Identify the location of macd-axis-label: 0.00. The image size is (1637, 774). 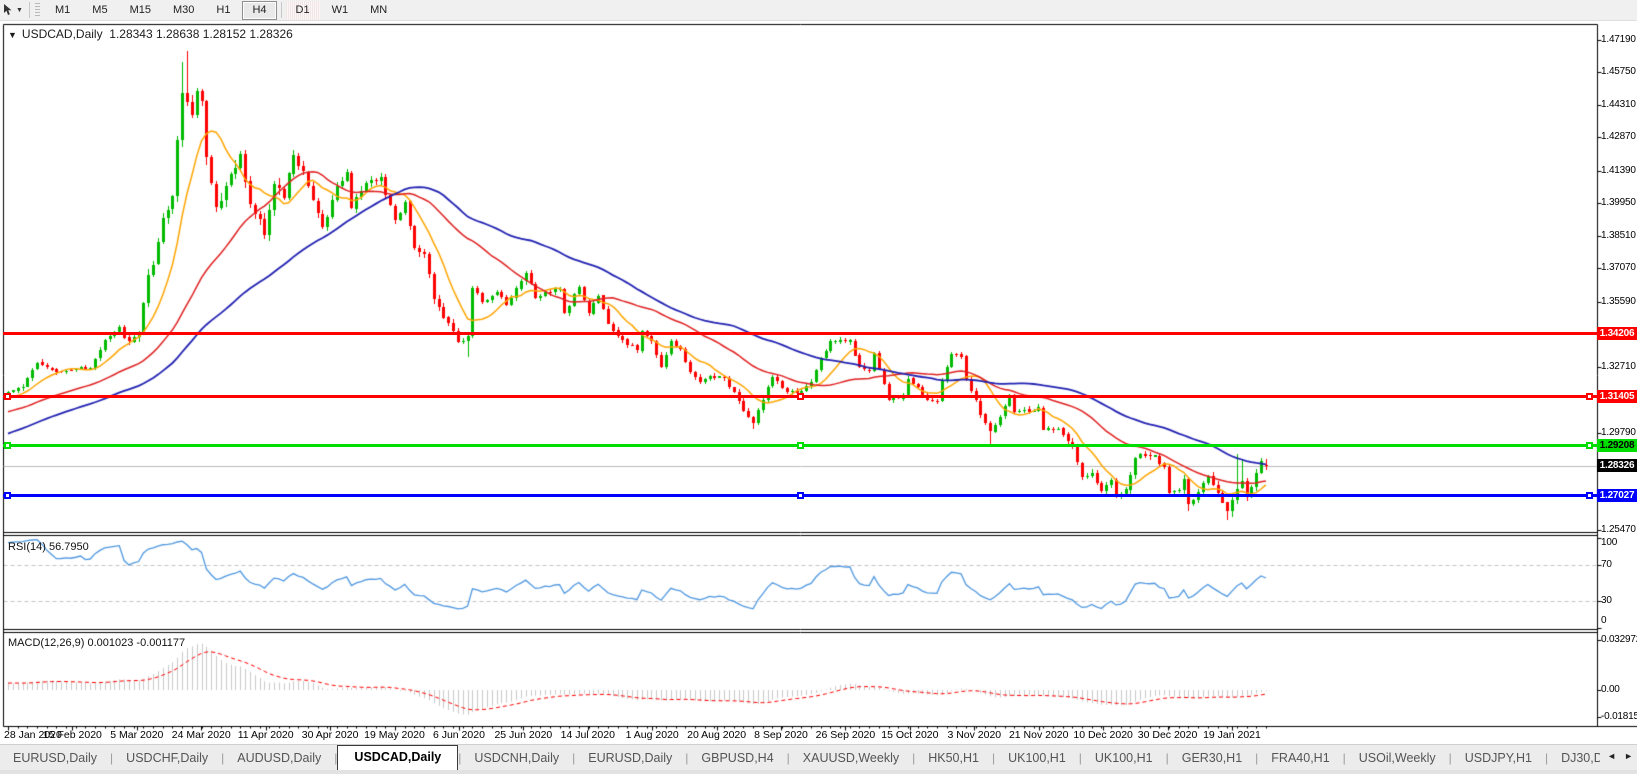
(1610, 689).